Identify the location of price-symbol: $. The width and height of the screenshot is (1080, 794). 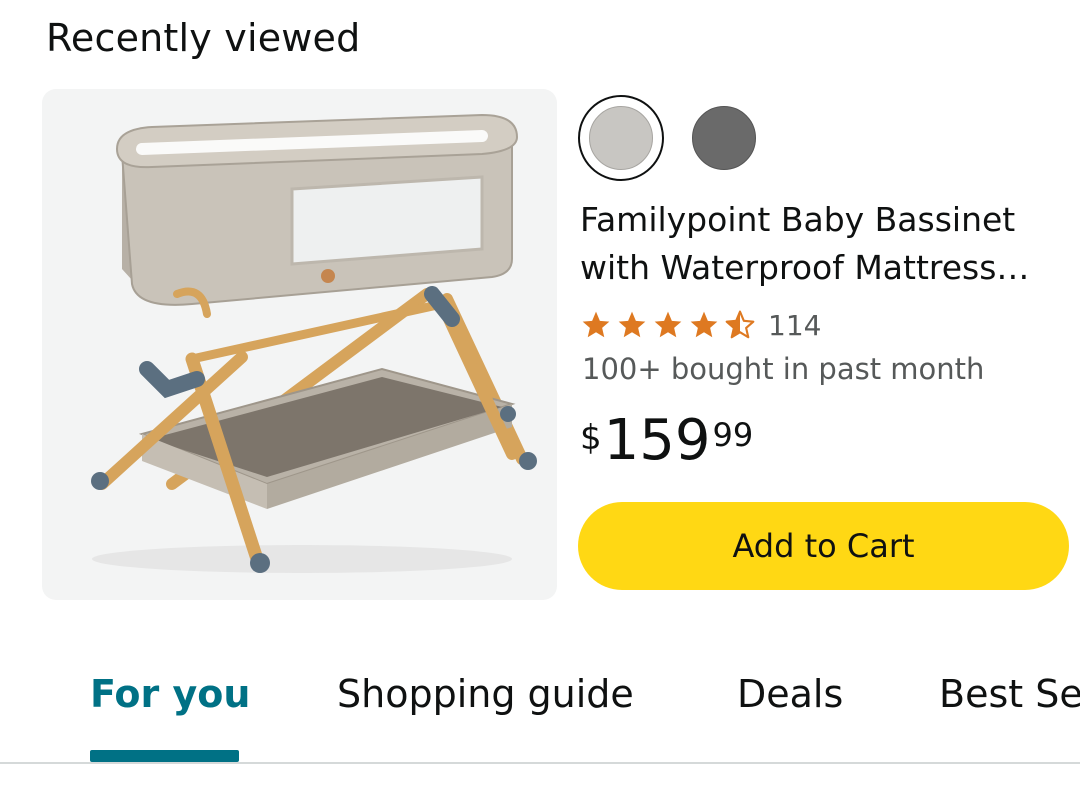
(591, 438).